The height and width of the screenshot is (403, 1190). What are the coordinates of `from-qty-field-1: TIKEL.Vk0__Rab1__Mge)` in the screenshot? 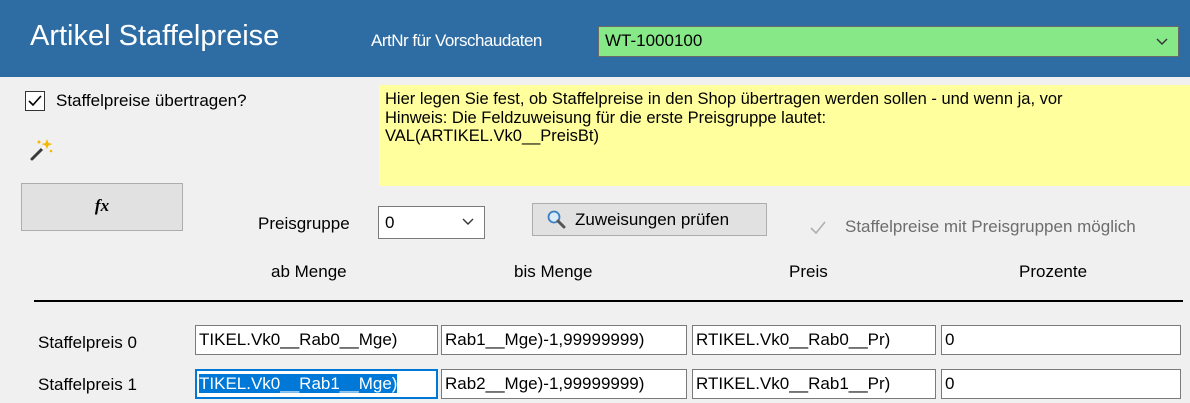 It's located at (316, 384).